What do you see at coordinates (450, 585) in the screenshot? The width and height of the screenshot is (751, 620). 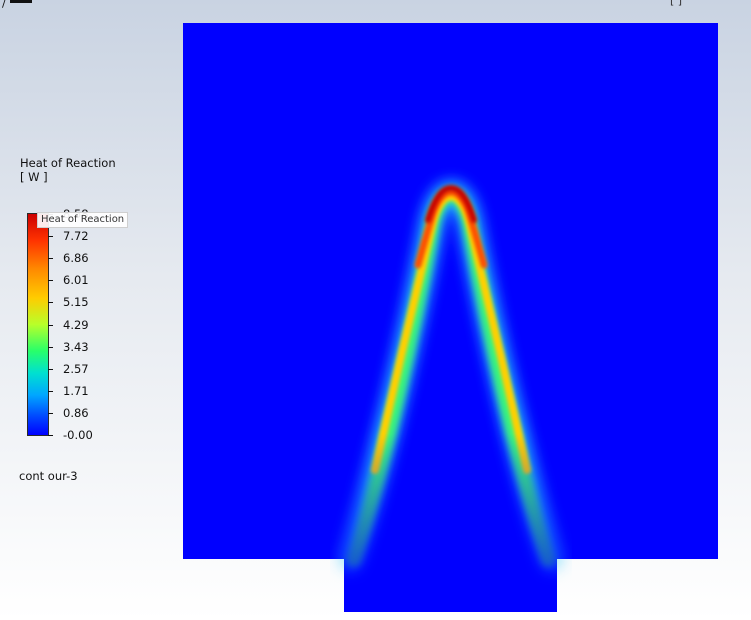 I see `domain-inlet-region` at bounding box center [450, 585].